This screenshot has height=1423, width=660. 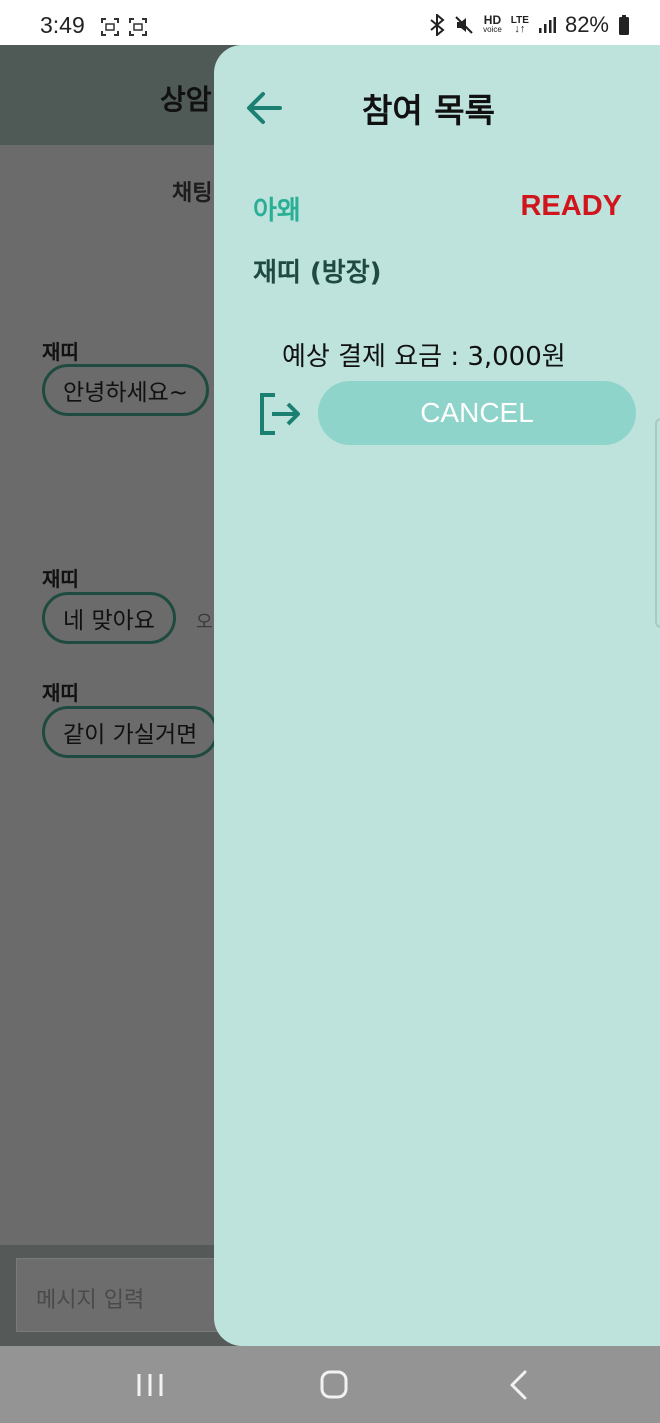 What do you see at coordinates (280, 414) in the screenshot?
I see `exit-icon` at bounding box center [280, 414].